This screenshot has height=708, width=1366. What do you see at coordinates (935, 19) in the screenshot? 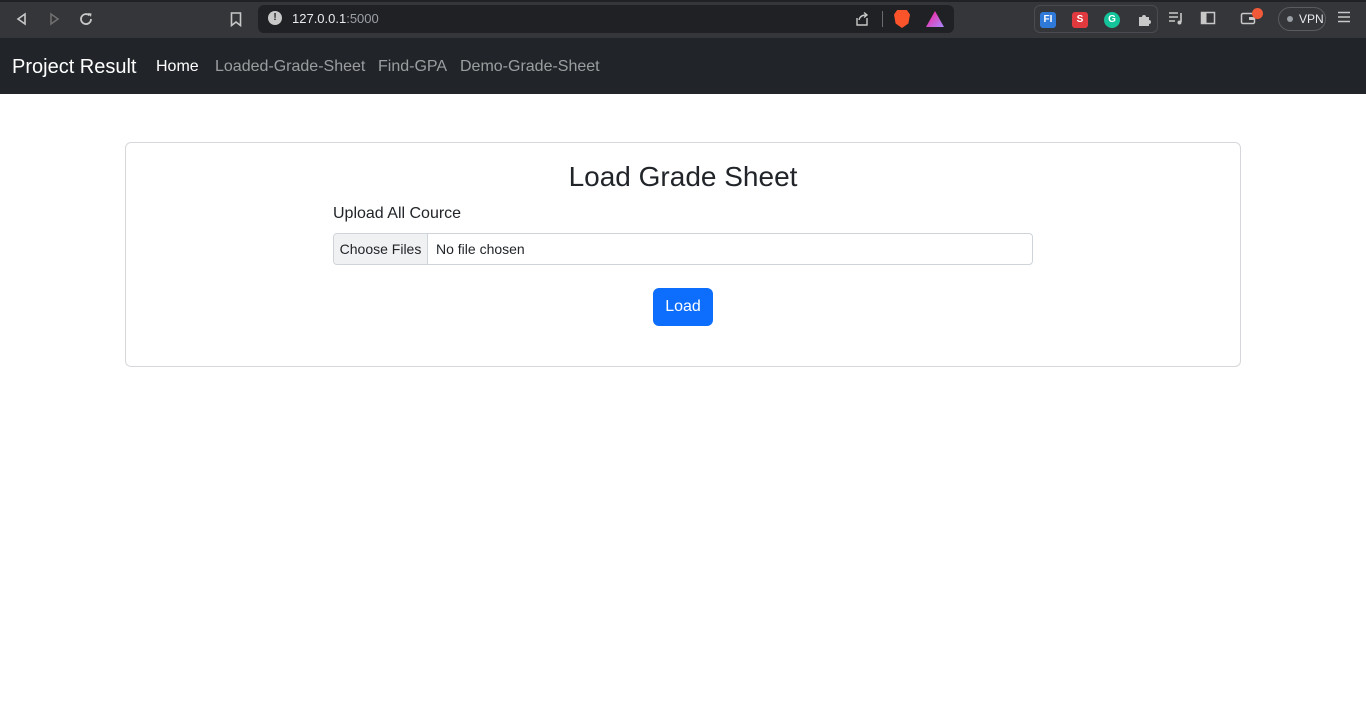
I see `brave-rewards-icon` at bounding box center [935, 19].